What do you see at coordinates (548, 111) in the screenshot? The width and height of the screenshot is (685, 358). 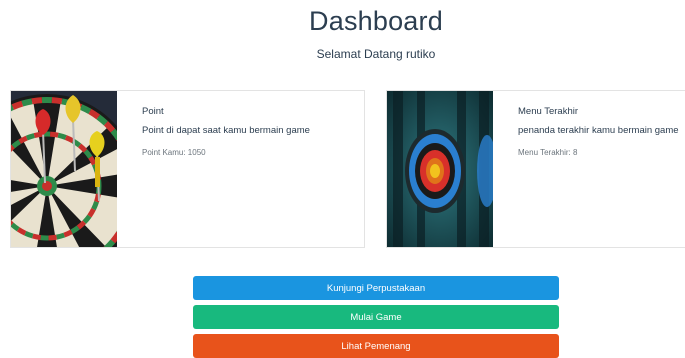 I see `card-title: Menu Terakhir` at bounding box center [548, 111].